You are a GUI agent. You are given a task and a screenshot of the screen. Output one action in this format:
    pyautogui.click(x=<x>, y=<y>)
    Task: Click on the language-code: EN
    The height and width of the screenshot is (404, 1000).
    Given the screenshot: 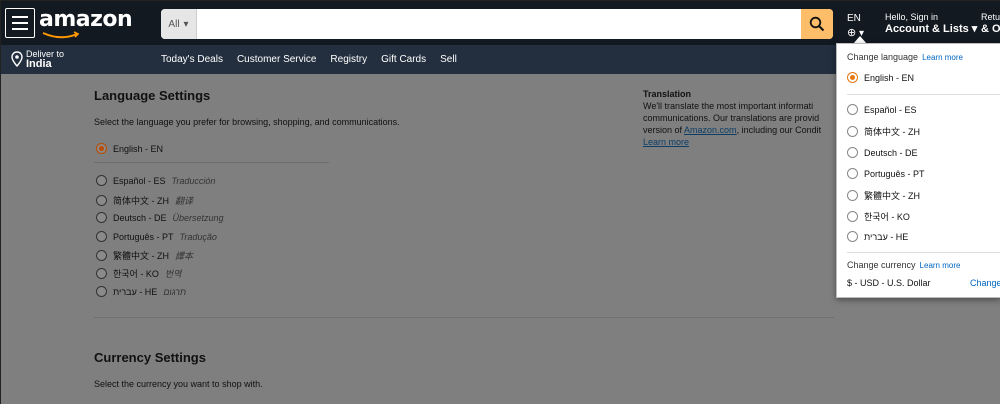 What is the action you would take?
    pyautogui.click(x=854, y=18)
    